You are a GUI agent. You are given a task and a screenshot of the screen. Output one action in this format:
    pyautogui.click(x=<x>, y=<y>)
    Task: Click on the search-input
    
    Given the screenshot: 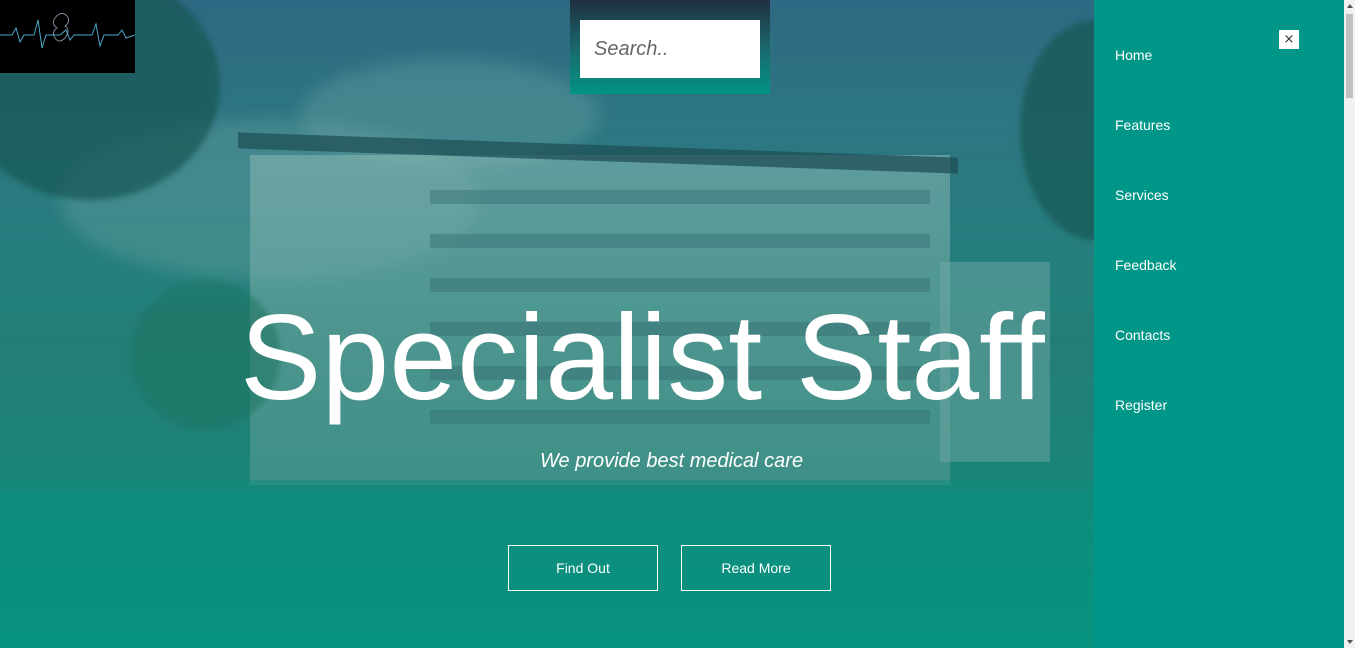 What is the action you would take?
    pyautogui.click(x=670, y=49)
    